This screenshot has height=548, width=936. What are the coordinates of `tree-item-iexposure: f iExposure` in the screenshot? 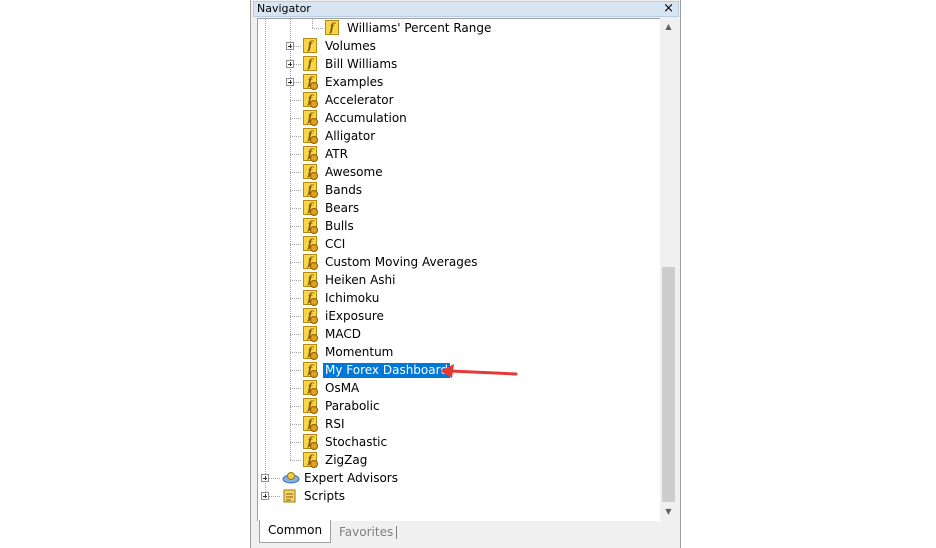 It's located at (330, 316).